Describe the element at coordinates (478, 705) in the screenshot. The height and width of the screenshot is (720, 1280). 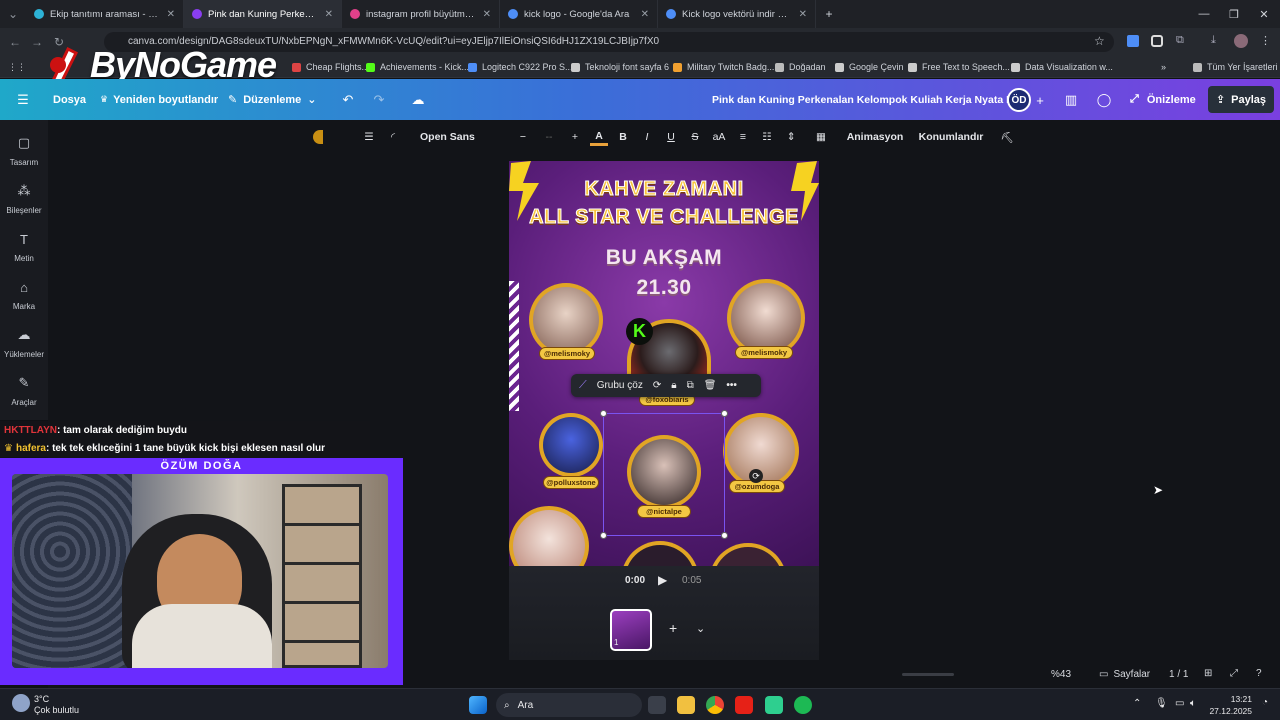
I see `windows-start-icon` at that location.